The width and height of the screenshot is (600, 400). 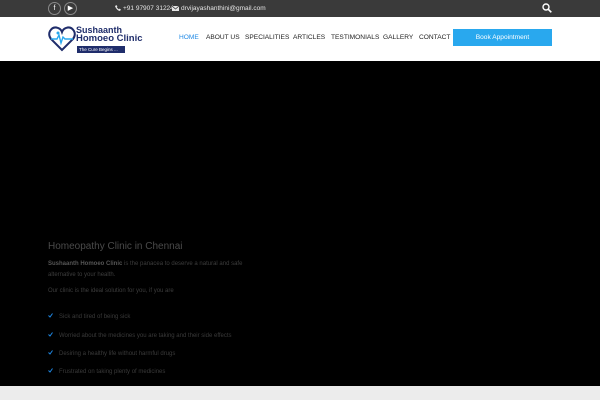 I want to click on nav-gallery: GALLERY, so click(x=398, y=38).